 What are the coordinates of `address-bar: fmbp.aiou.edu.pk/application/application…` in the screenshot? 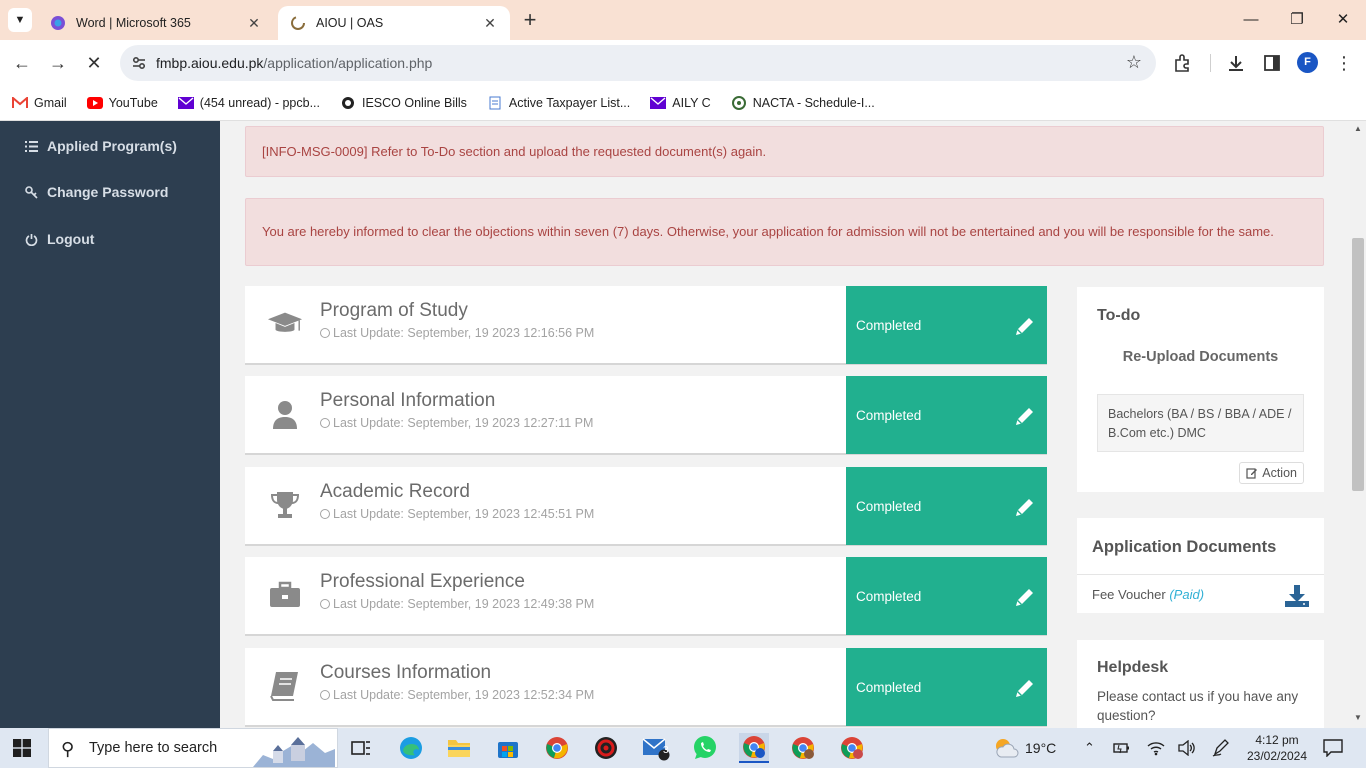 It's located at (638, 63).